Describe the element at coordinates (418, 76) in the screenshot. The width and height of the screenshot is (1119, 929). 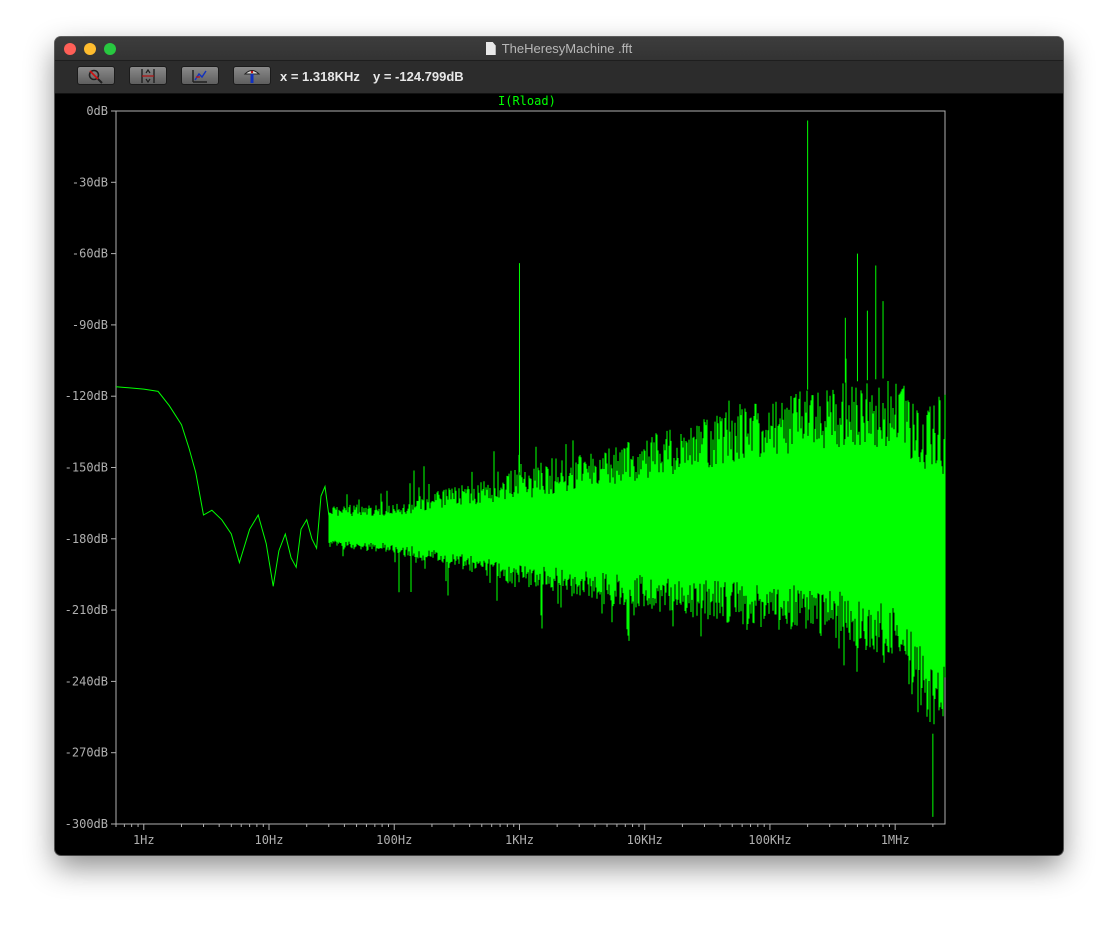
I see `cursor-y-readout: y = -124.799dB` at that location.